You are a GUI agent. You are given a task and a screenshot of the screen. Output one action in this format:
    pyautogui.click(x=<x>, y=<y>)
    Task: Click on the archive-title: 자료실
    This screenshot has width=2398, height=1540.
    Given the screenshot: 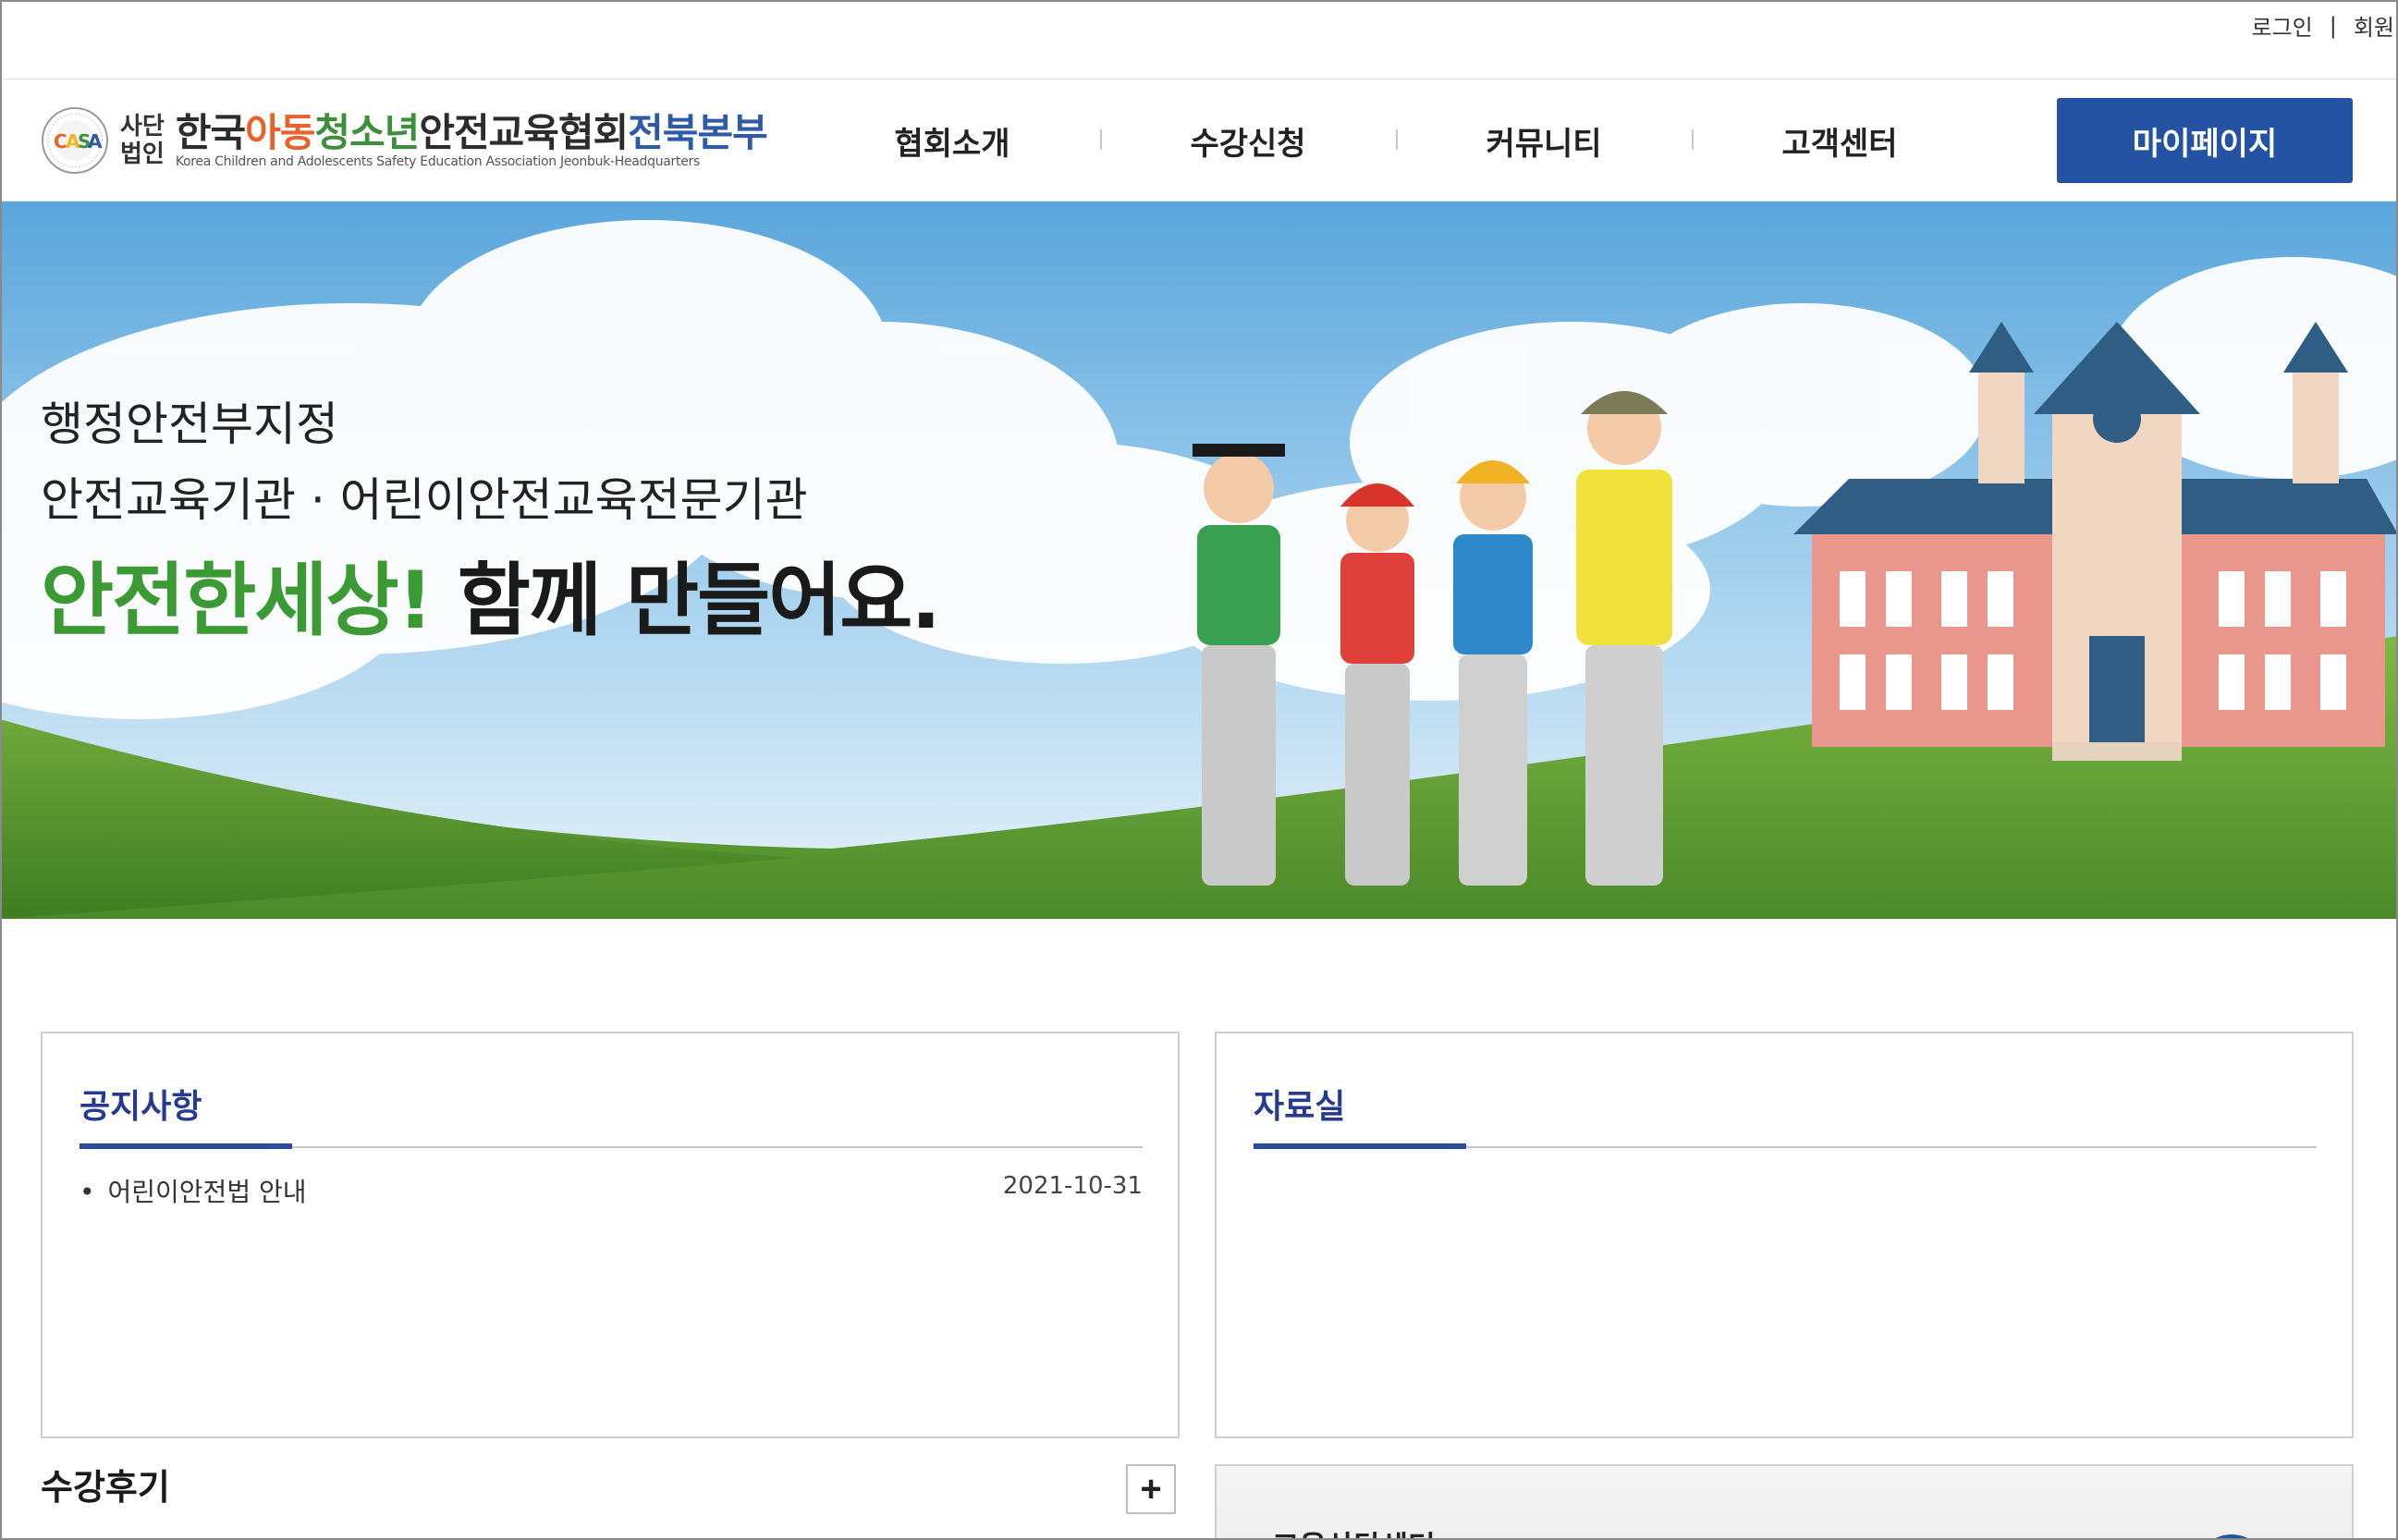 What is the action you would take?
    pyautogui.click(x=1299, y=1104)
    